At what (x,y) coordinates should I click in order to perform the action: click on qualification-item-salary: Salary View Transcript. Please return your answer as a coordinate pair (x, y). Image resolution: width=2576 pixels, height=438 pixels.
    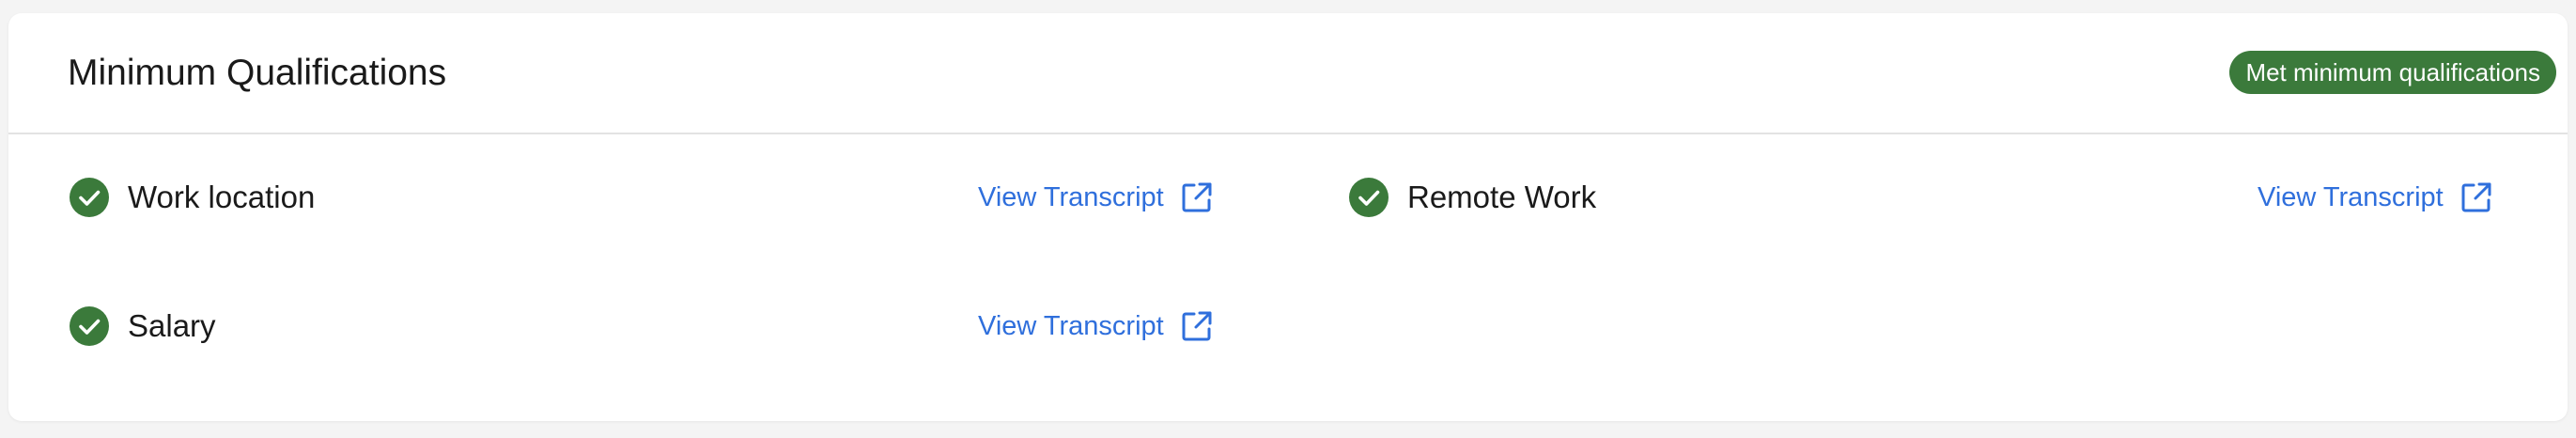
    Looking at the image, I should click on (652, 329).